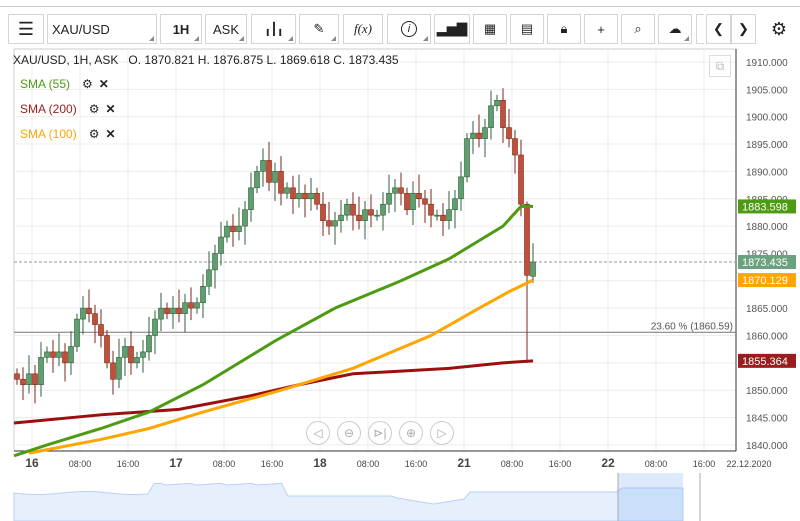  What do you see at coordinates (650, 497) in the screenshot?
I see `navigator-selection` at bounding box center [650, 497].